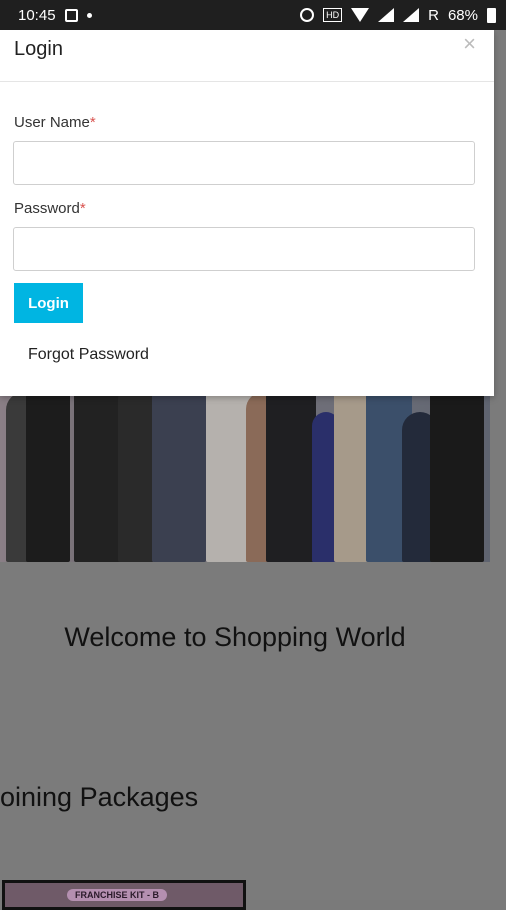  I want to click on close-icon: ×, so click(469, 44).